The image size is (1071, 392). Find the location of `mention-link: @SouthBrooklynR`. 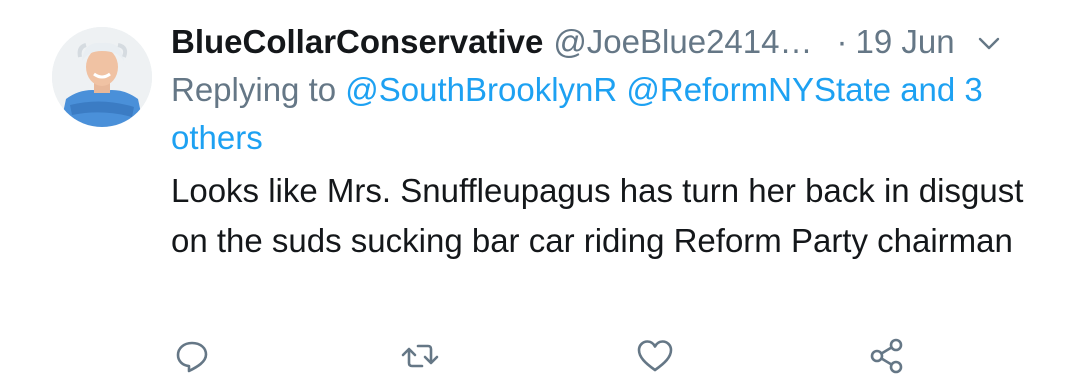

mention-link: @SouthBrooklynR is located at coordinates (481, 89).